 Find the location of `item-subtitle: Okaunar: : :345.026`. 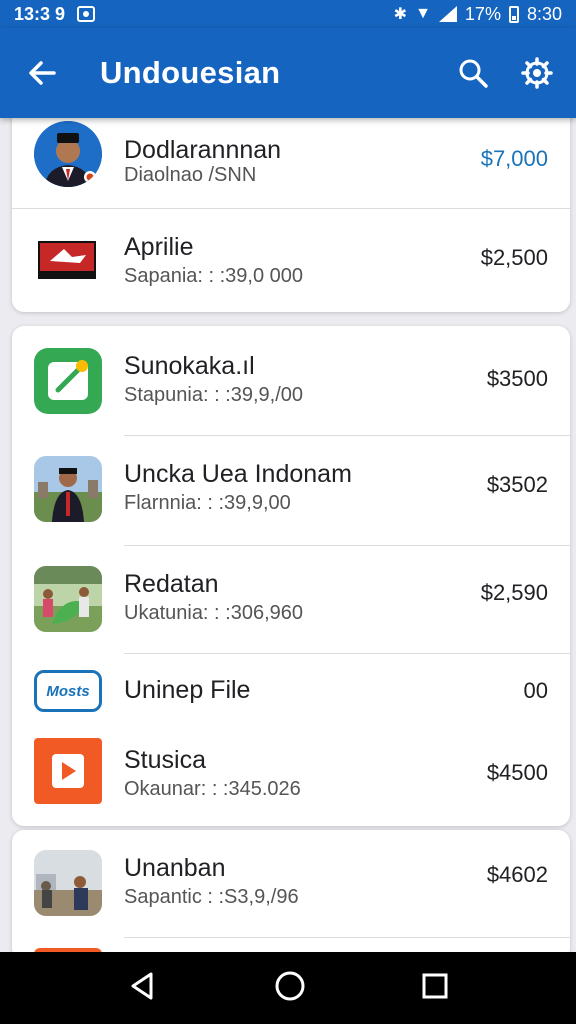

item-subtitle: Okaunar: : :345.026 is located at coordinates (212, 789).